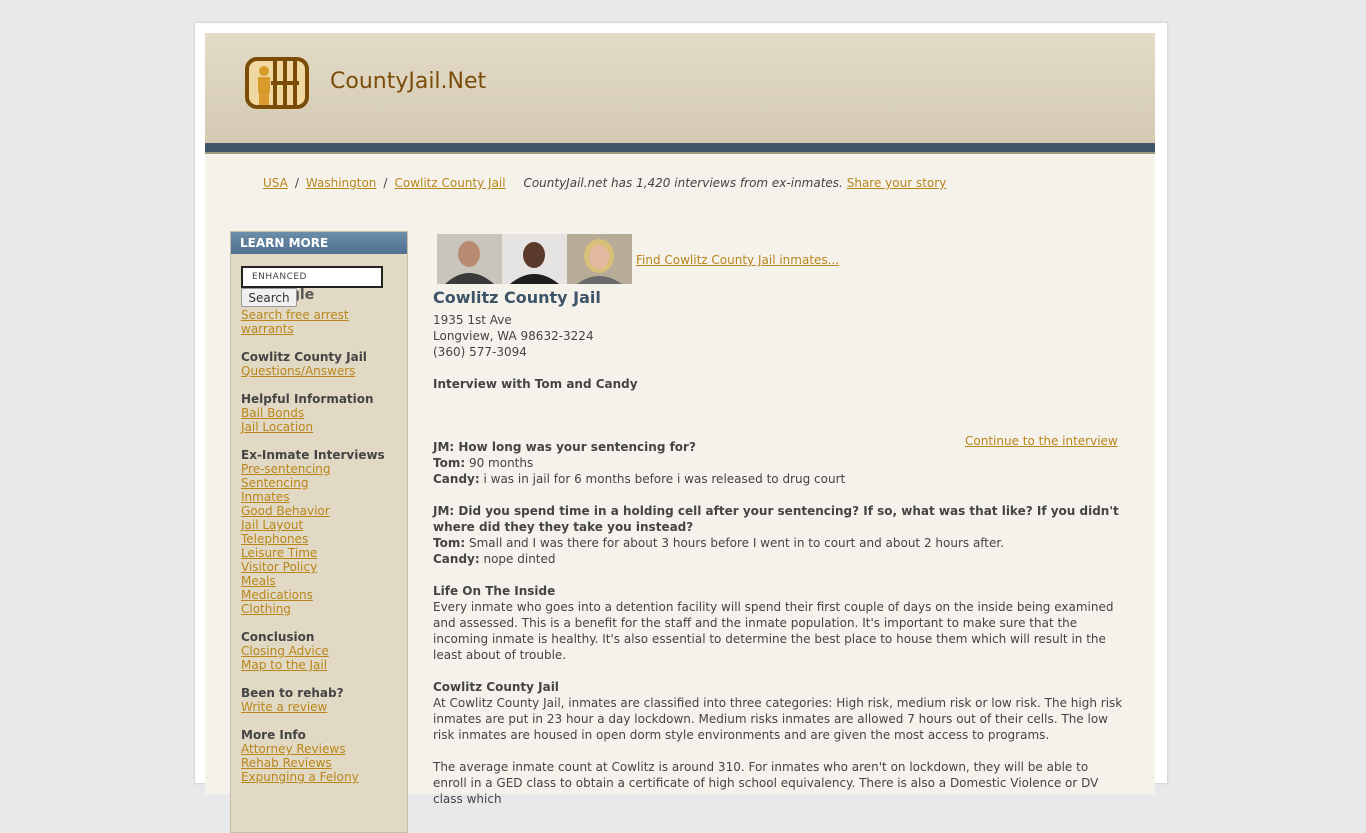 This screenshot has height=833, width=1366. I want to click on search-input: ENHANCED BYGoogle, so click(312, 284).